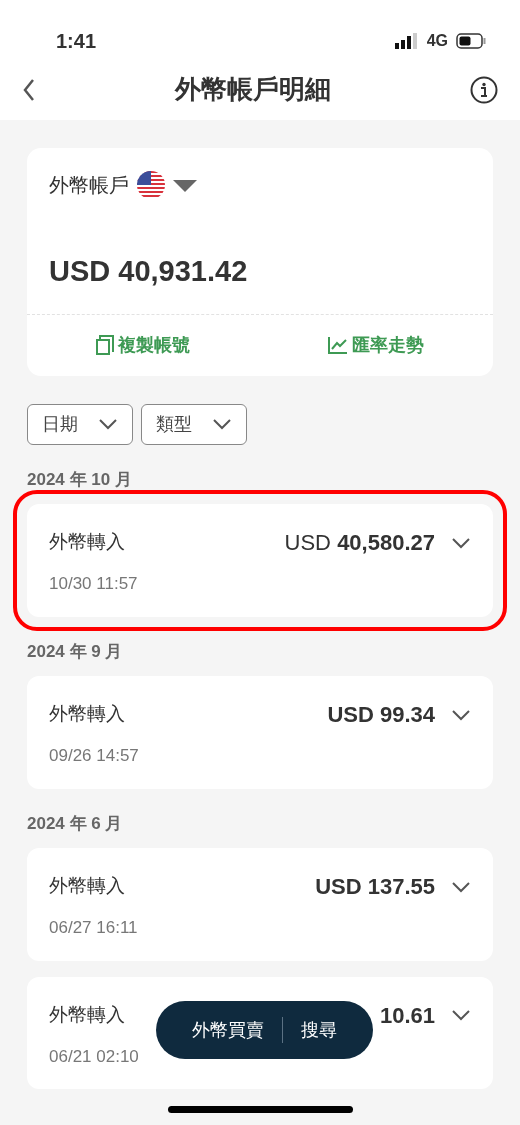 The image size is (520, 1125). I want to click on page-title: 外幣帳戶明細, so click(253, 90).